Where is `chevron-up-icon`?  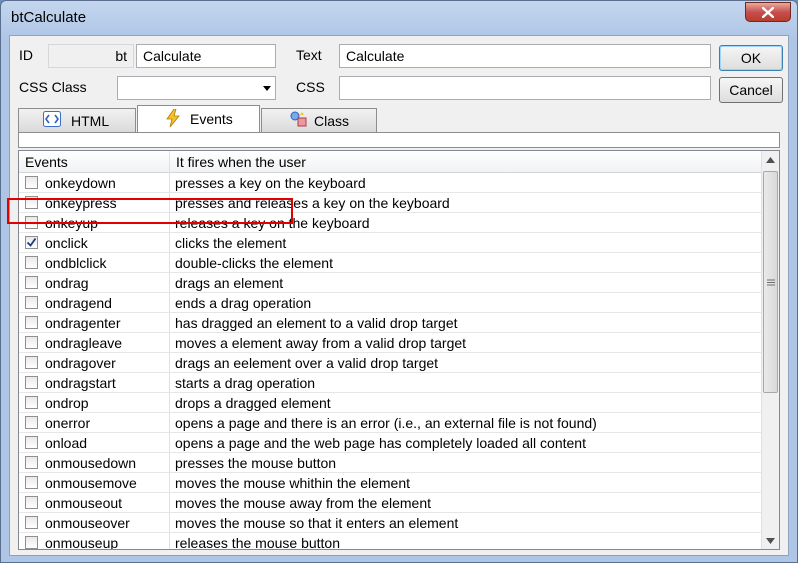 chevron-up-icon is located at coordinates (770, 159).